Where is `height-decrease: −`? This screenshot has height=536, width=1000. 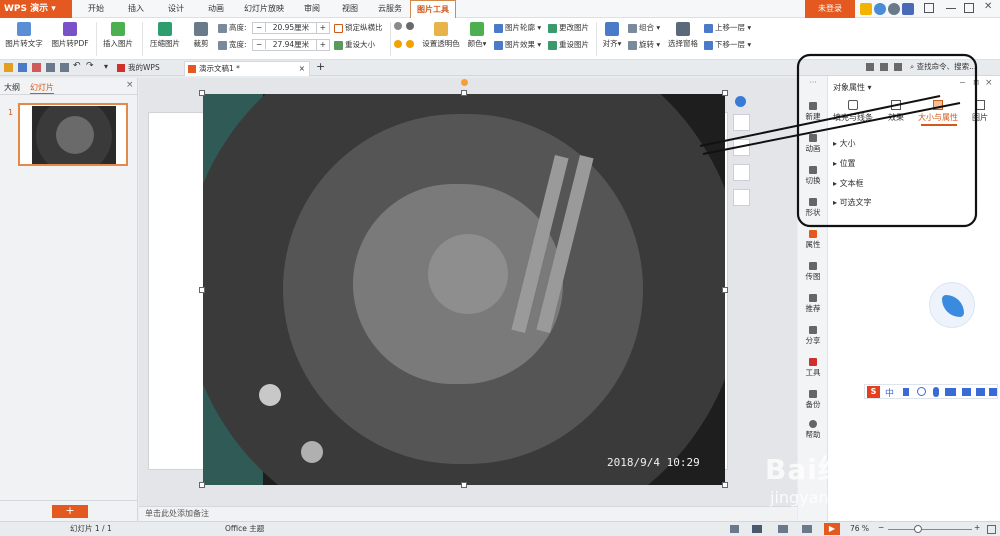
height-decrease: − is located at coordinates (260, 27).